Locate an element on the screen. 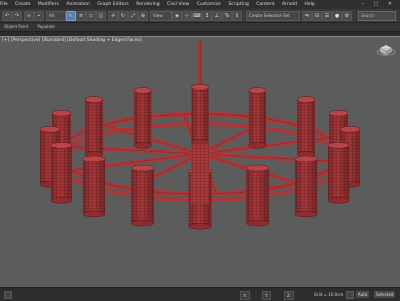 Image resolution: width=400 pixels, height=301 pixels. menu-scripting: Scripting is located at coordinates (238, 4).